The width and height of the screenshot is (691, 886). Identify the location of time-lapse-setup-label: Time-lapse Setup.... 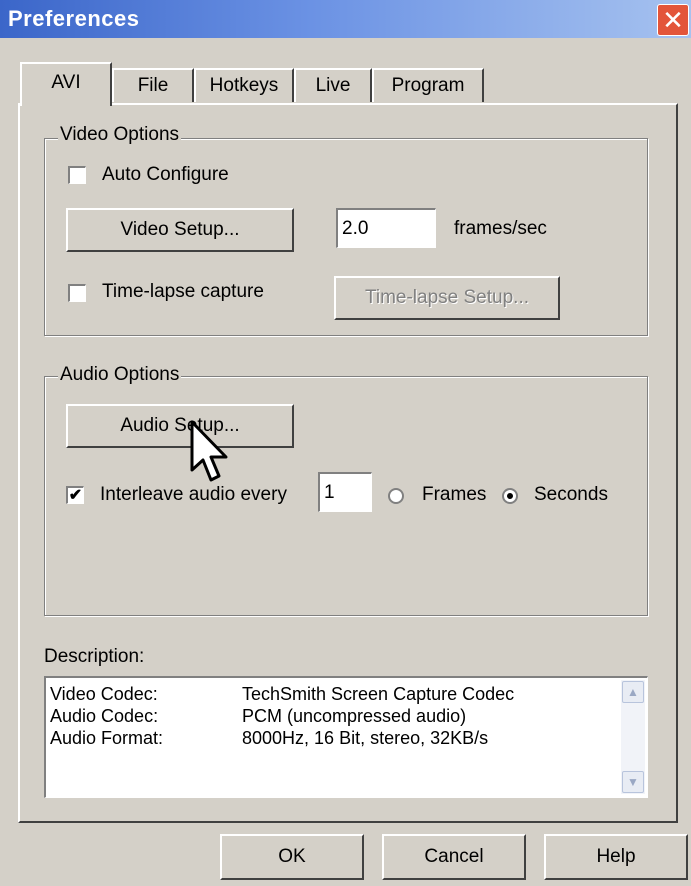
(447, 297).